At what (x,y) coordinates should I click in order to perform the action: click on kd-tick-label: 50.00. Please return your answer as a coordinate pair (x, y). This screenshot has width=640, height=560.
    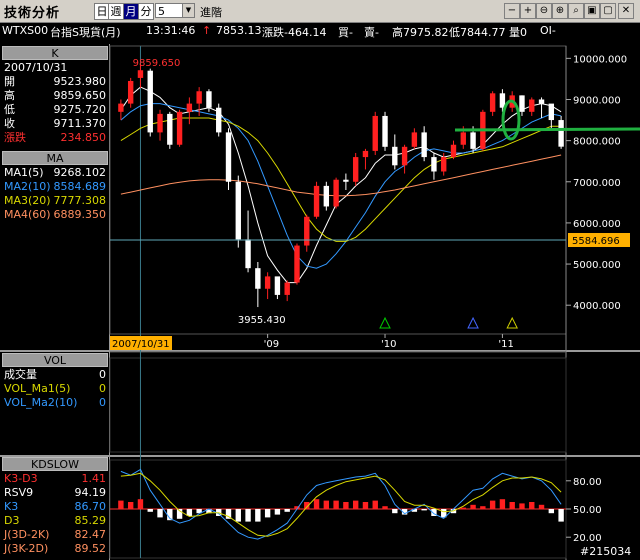
    Looking at the image, I should click on (587, 510).